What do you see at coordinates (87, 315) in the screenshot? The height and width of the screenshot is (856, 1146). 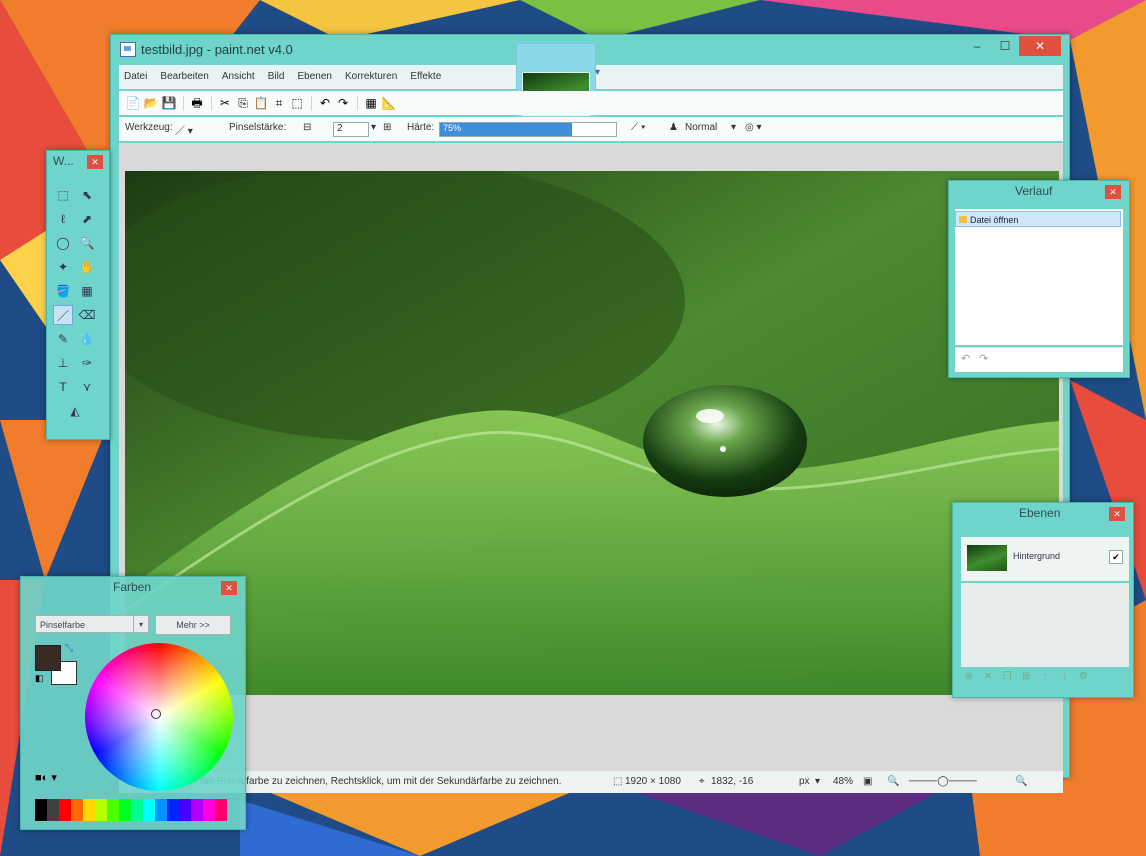 I see `eraser-icon: ⌫` at bounding box center [87, 315].